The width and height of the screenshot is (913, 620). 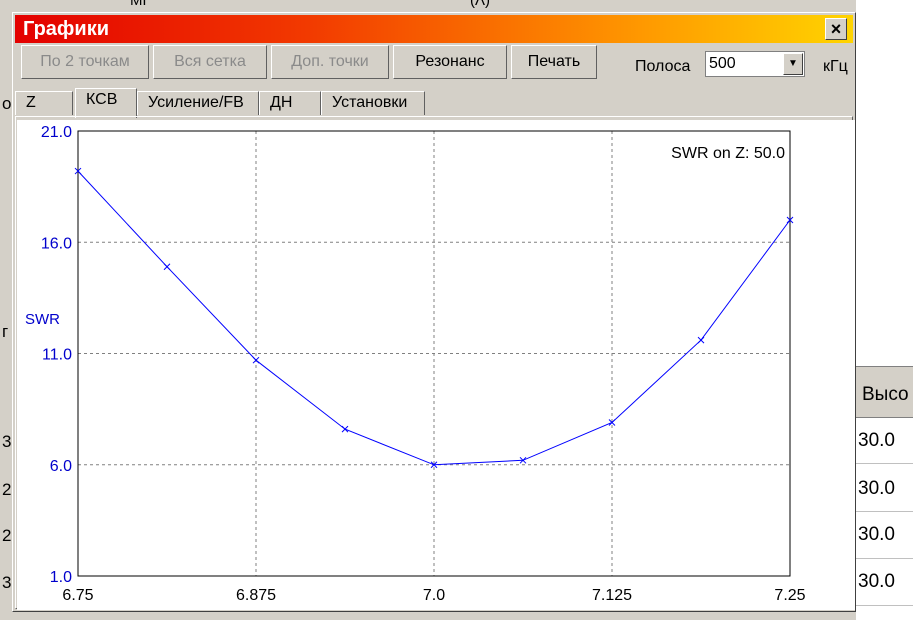 I want to click on title-bar: Графики ×, so click(x=434, y=29).